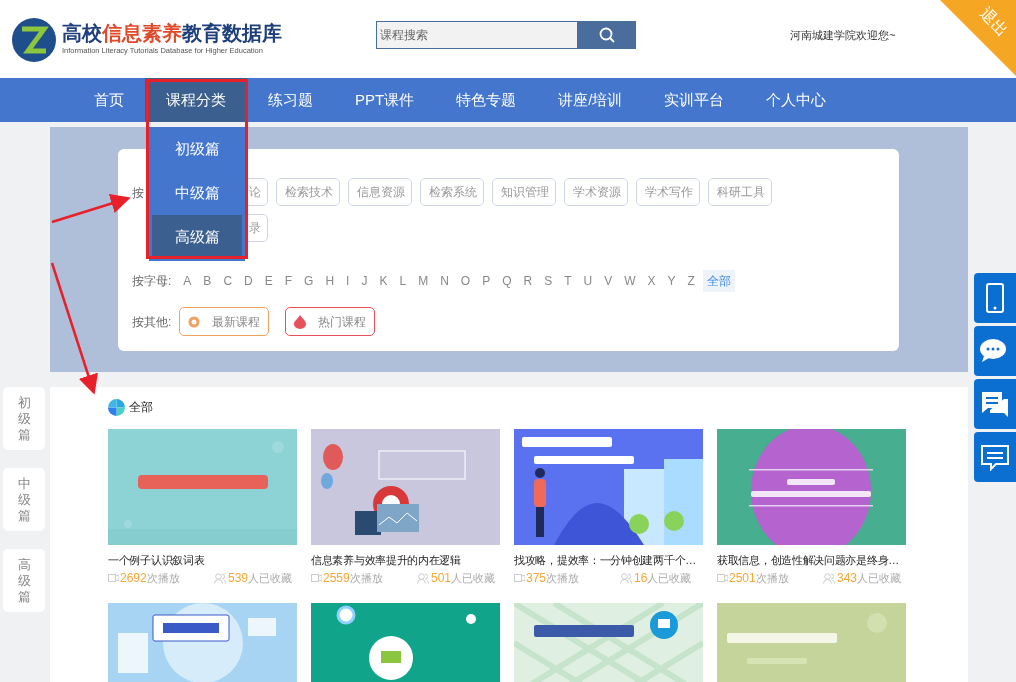 The image size is (1016, 682). Describe the element at coordinates (524, 192) in the screenshot. I see `category-tag: 知识管理` at that location.